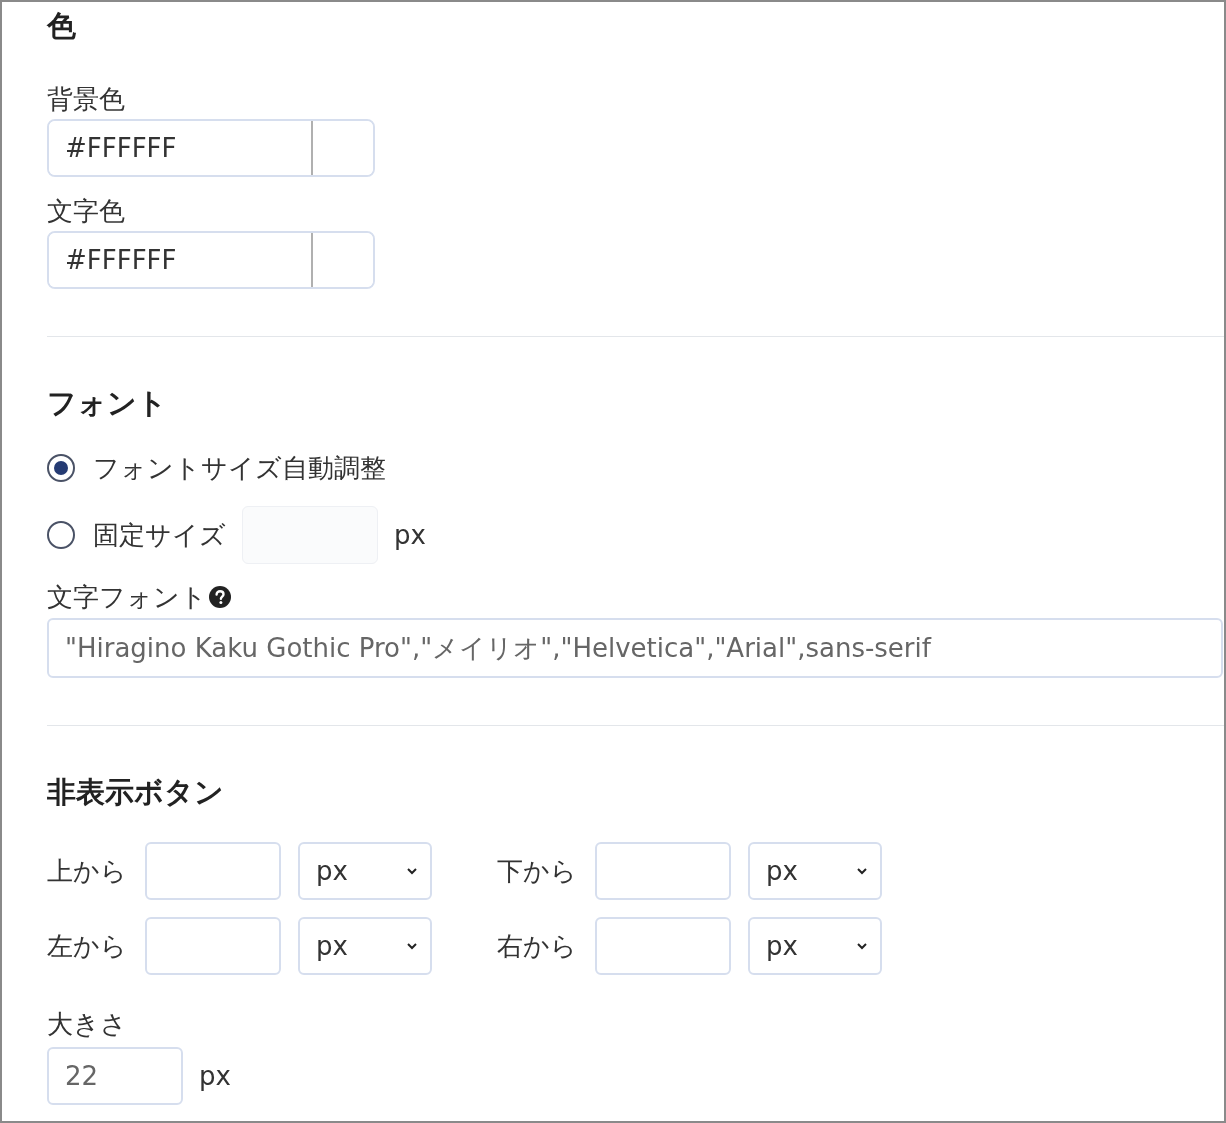 The width and height of the screenshot is (1226, 1123). What do you see at coordinates (239, 468) in the screenshot?
I see `radio-label: フォントサイズ自動調整` at bounding box center [239, 468].